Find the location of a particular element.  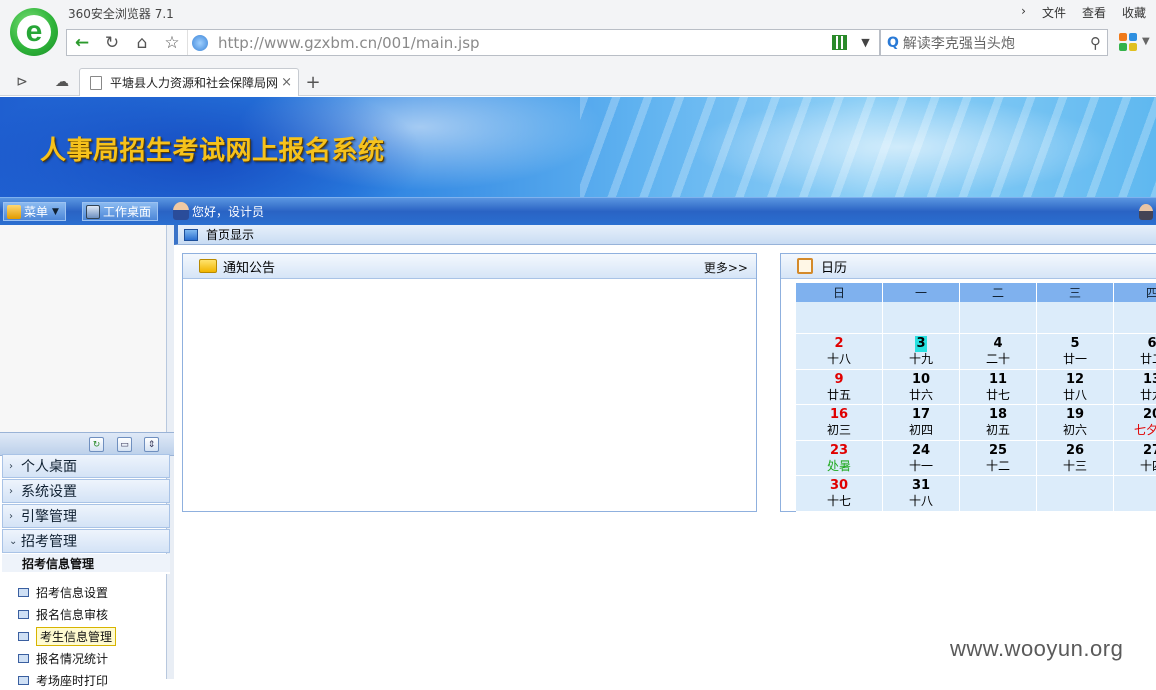

sub-item-registration-review: 报名信息审核 is located at coordinates (63, 614).